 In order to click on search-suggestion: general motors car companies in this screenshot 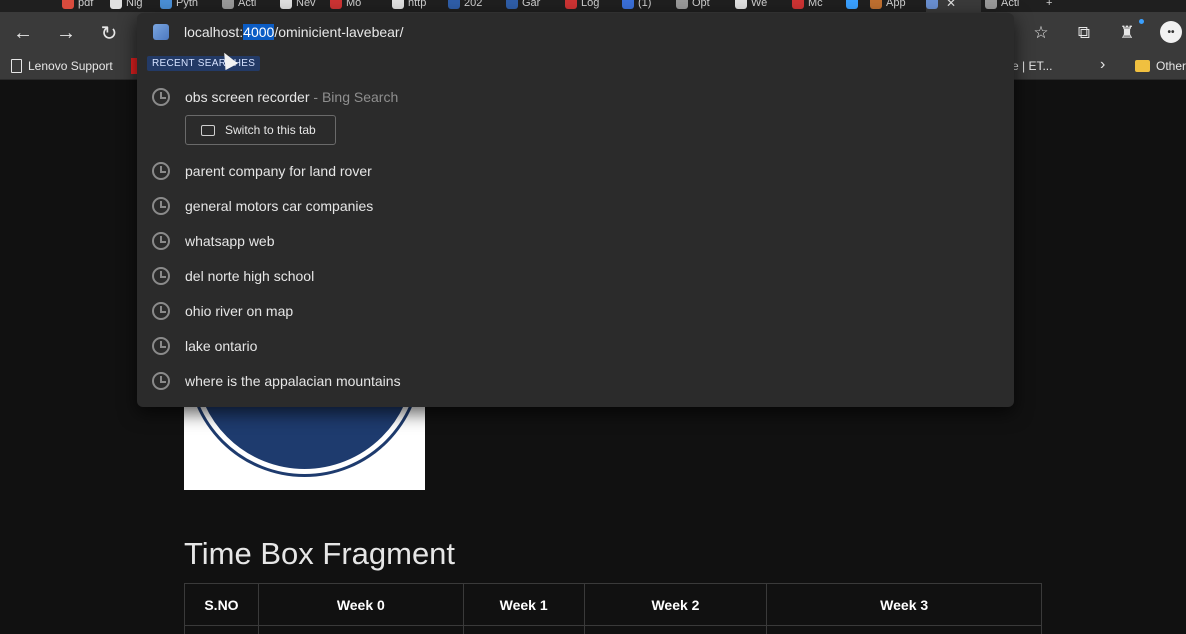, I will do `click(575, 205)`.